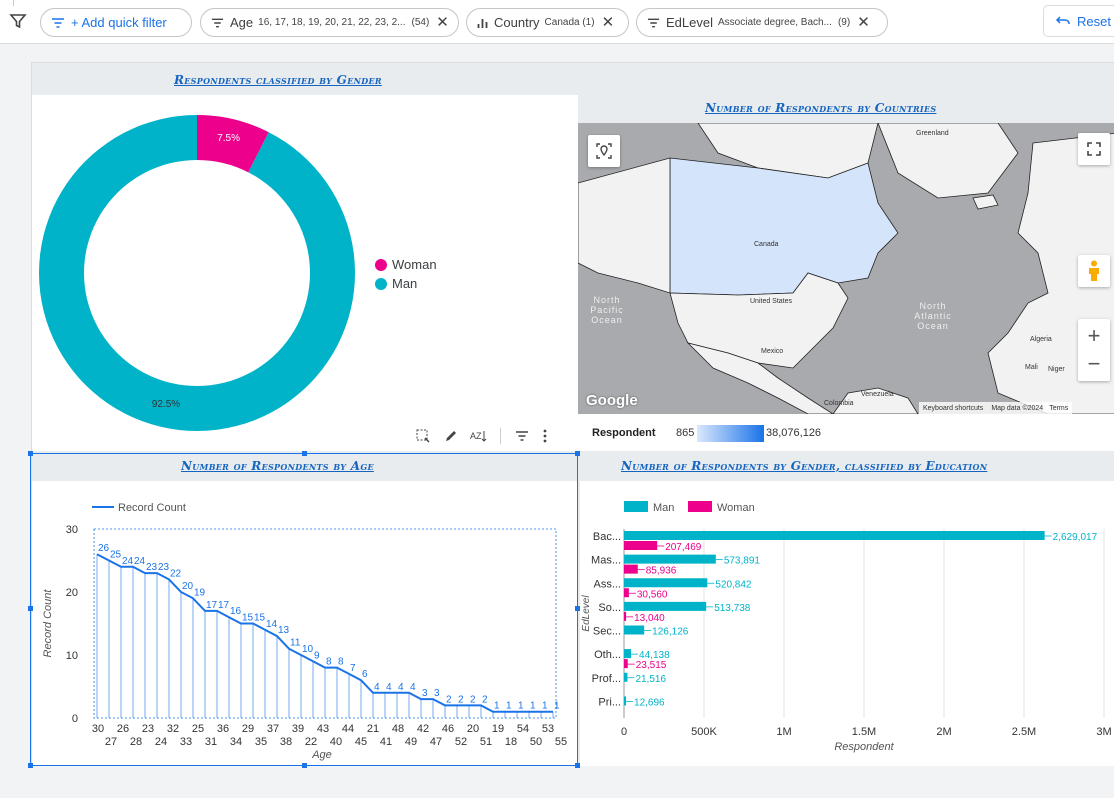 This screenshot has width=1114, height=798. Describe the element at coordinates (730, 433) in the screenshot. I see `scale-gradient` at that location.